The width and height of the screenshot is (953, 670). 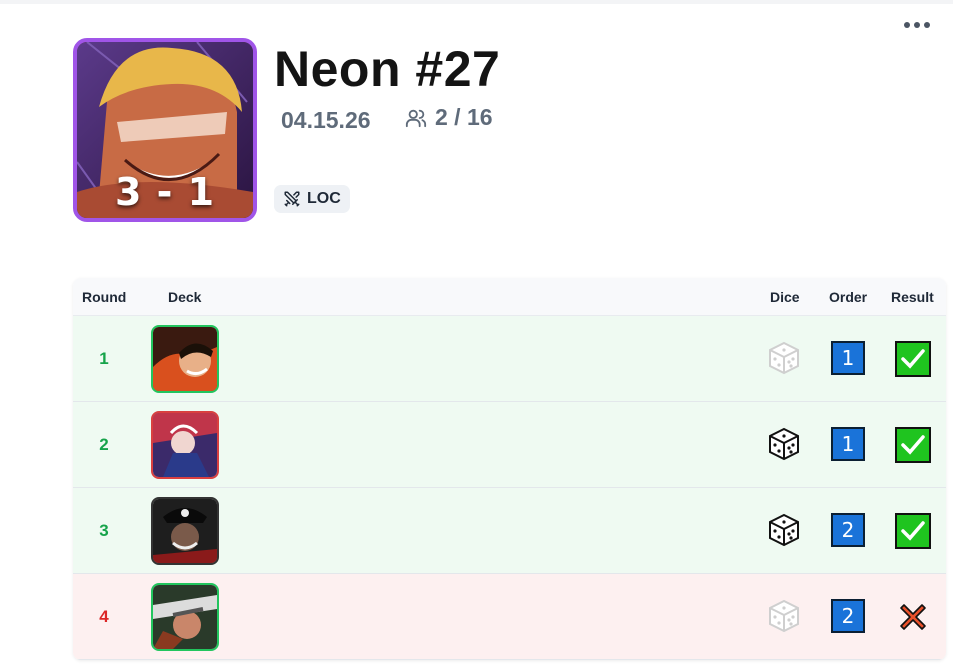 What do you see at coordinates (913, 617) in the screenshot?
I see `loss-cross-icon` at bounding box center [913, 617].